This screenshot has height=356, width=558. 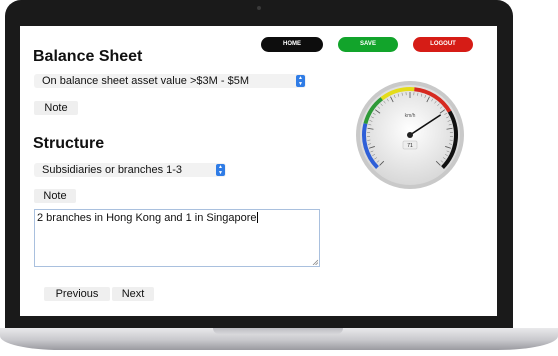 I want to click on structure-select: Subsidiaries or branches 1-3 ▲ ▼, so click(x=130, y=170).